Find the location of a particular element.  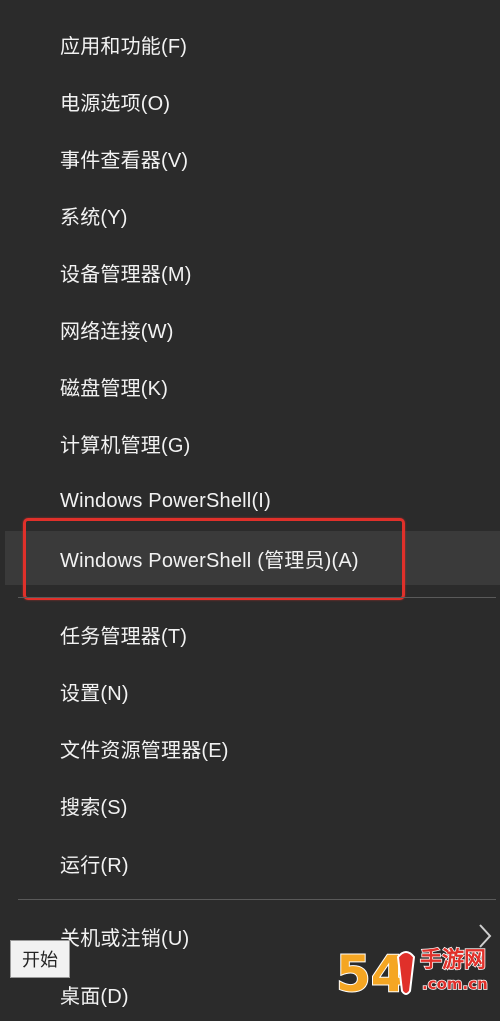

menu-item-run: 运行(R) is located at coordinates (250, 863).